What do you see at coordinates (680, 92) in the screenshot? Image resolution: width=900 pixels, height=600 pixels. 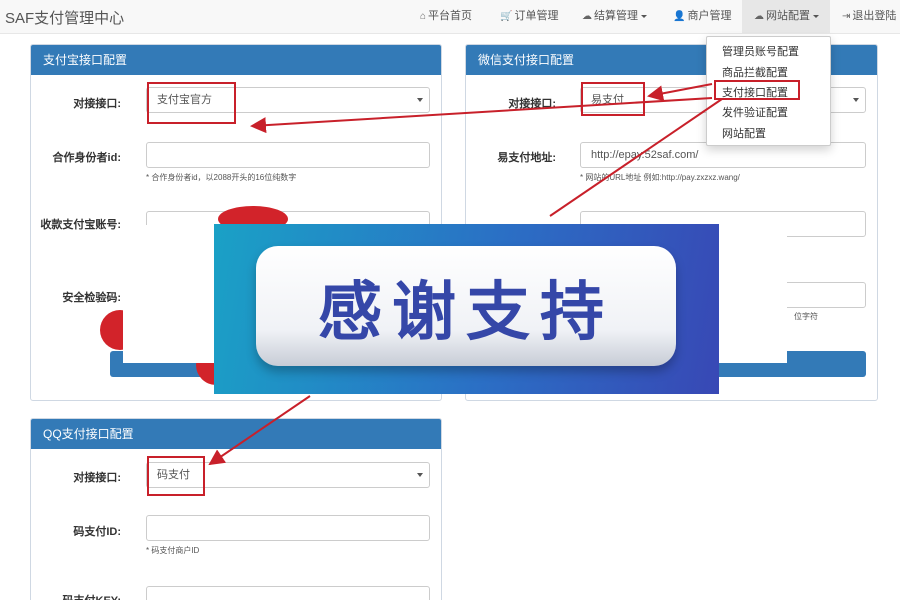 I see `arrow-to-wechat` at bounding box center [680, 92].